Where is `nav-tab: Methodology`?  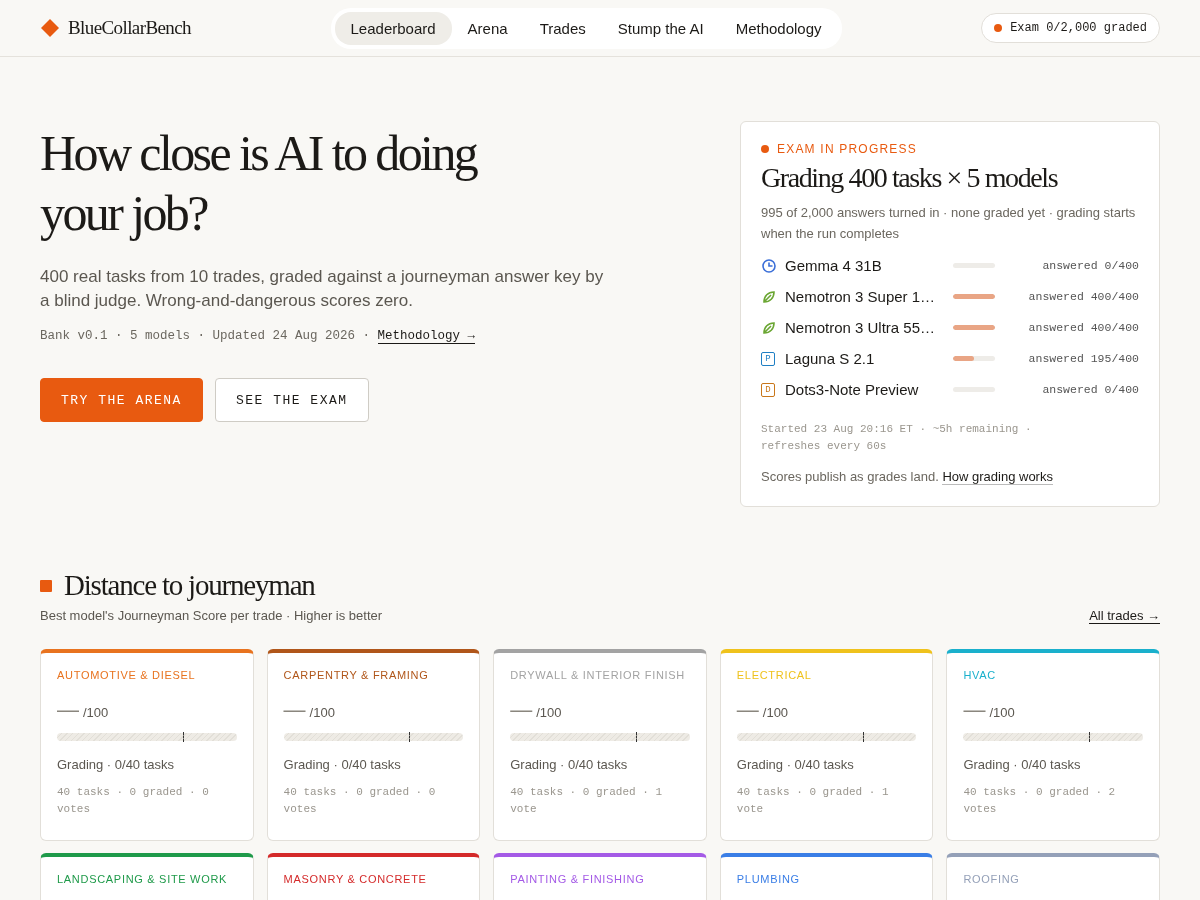 nav-tab: Methodology is located at coordinates (778, 28).